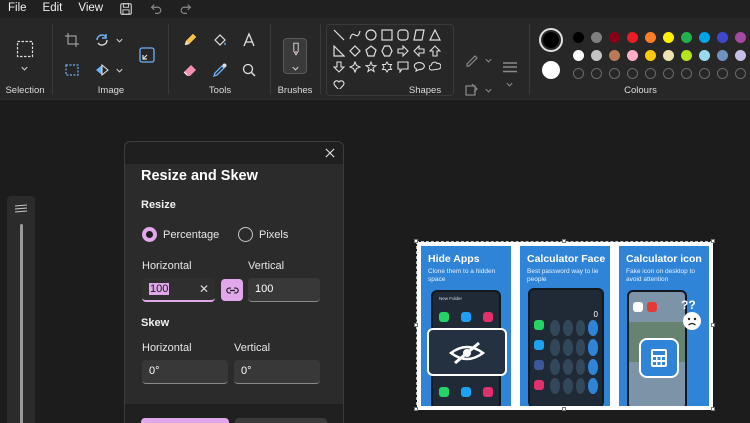 The width and height of the screenshot is (750, 423). I want to click on down-arrow-shape-icon, so click(339, 68).